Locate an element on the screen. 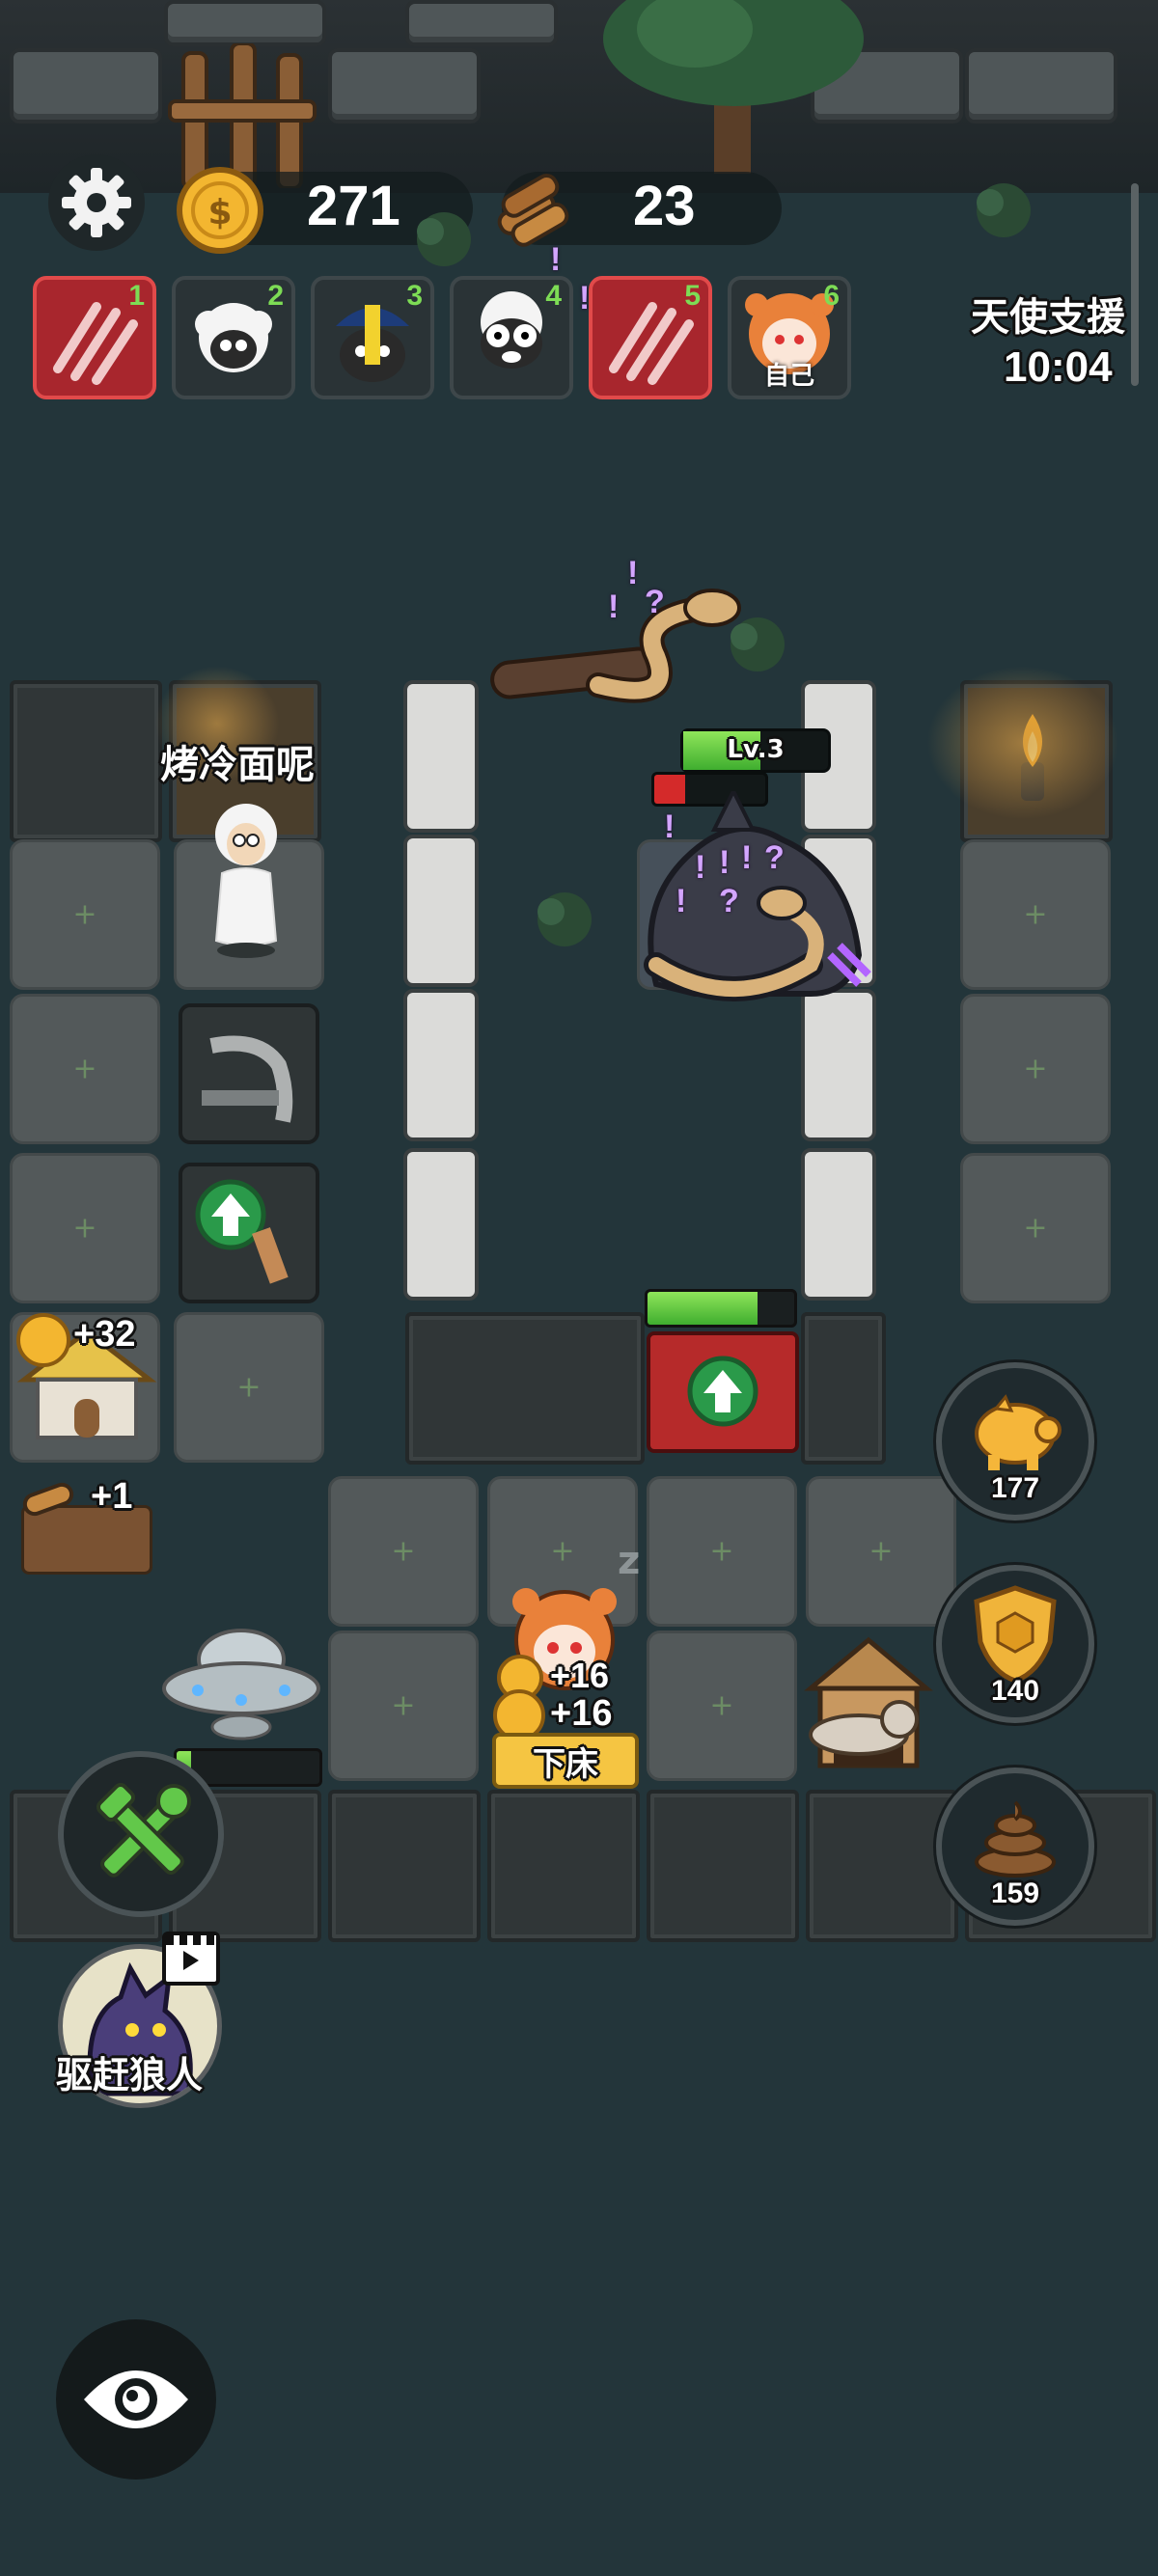  build-tools-button is located at coordinates (141, 1834).